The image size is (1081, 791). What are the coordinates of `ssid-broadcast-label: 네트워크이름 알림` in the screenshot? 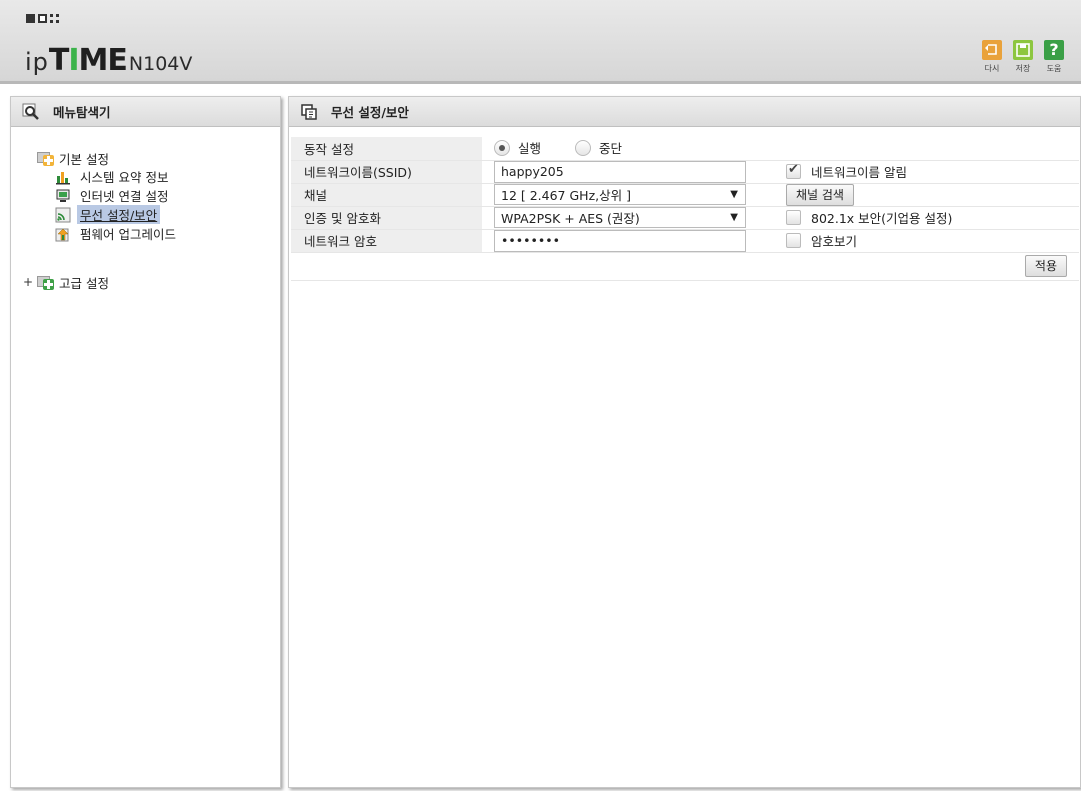 It's located at (859, 172).